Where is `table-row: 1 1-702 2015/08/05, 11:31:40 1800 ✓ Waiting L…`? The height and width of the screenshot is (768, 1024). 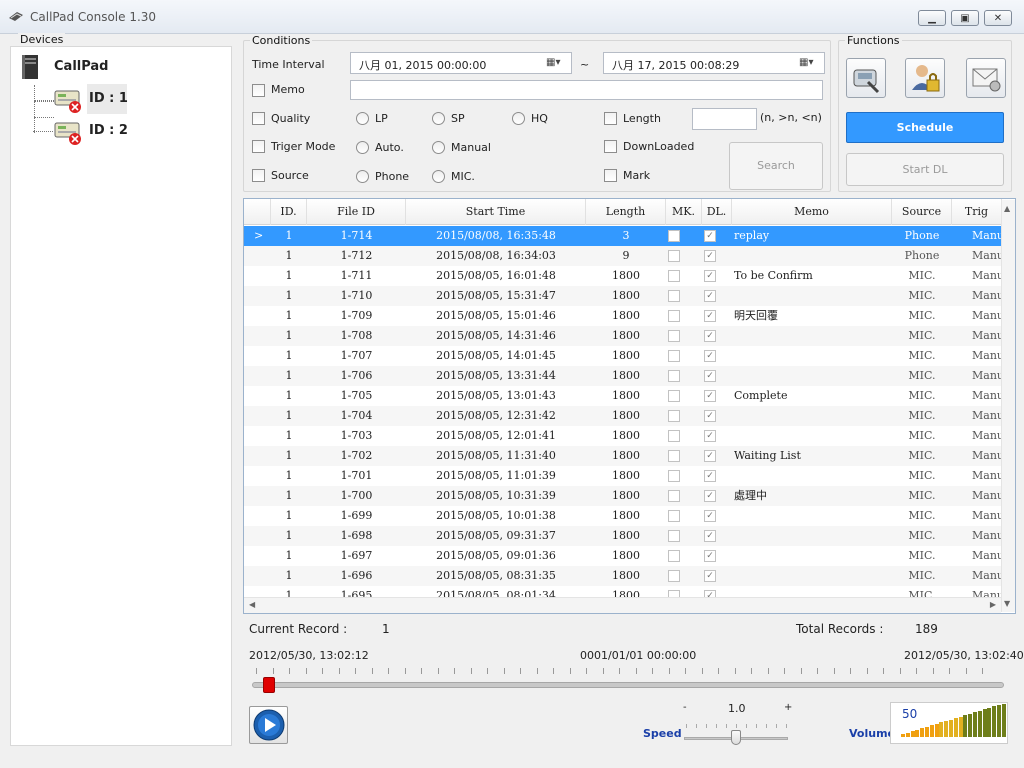 table-row: 1 1-702 2015/08/05, 11:31:40 1800 ✓ Waiting L… is located at coordinates (623, 456).